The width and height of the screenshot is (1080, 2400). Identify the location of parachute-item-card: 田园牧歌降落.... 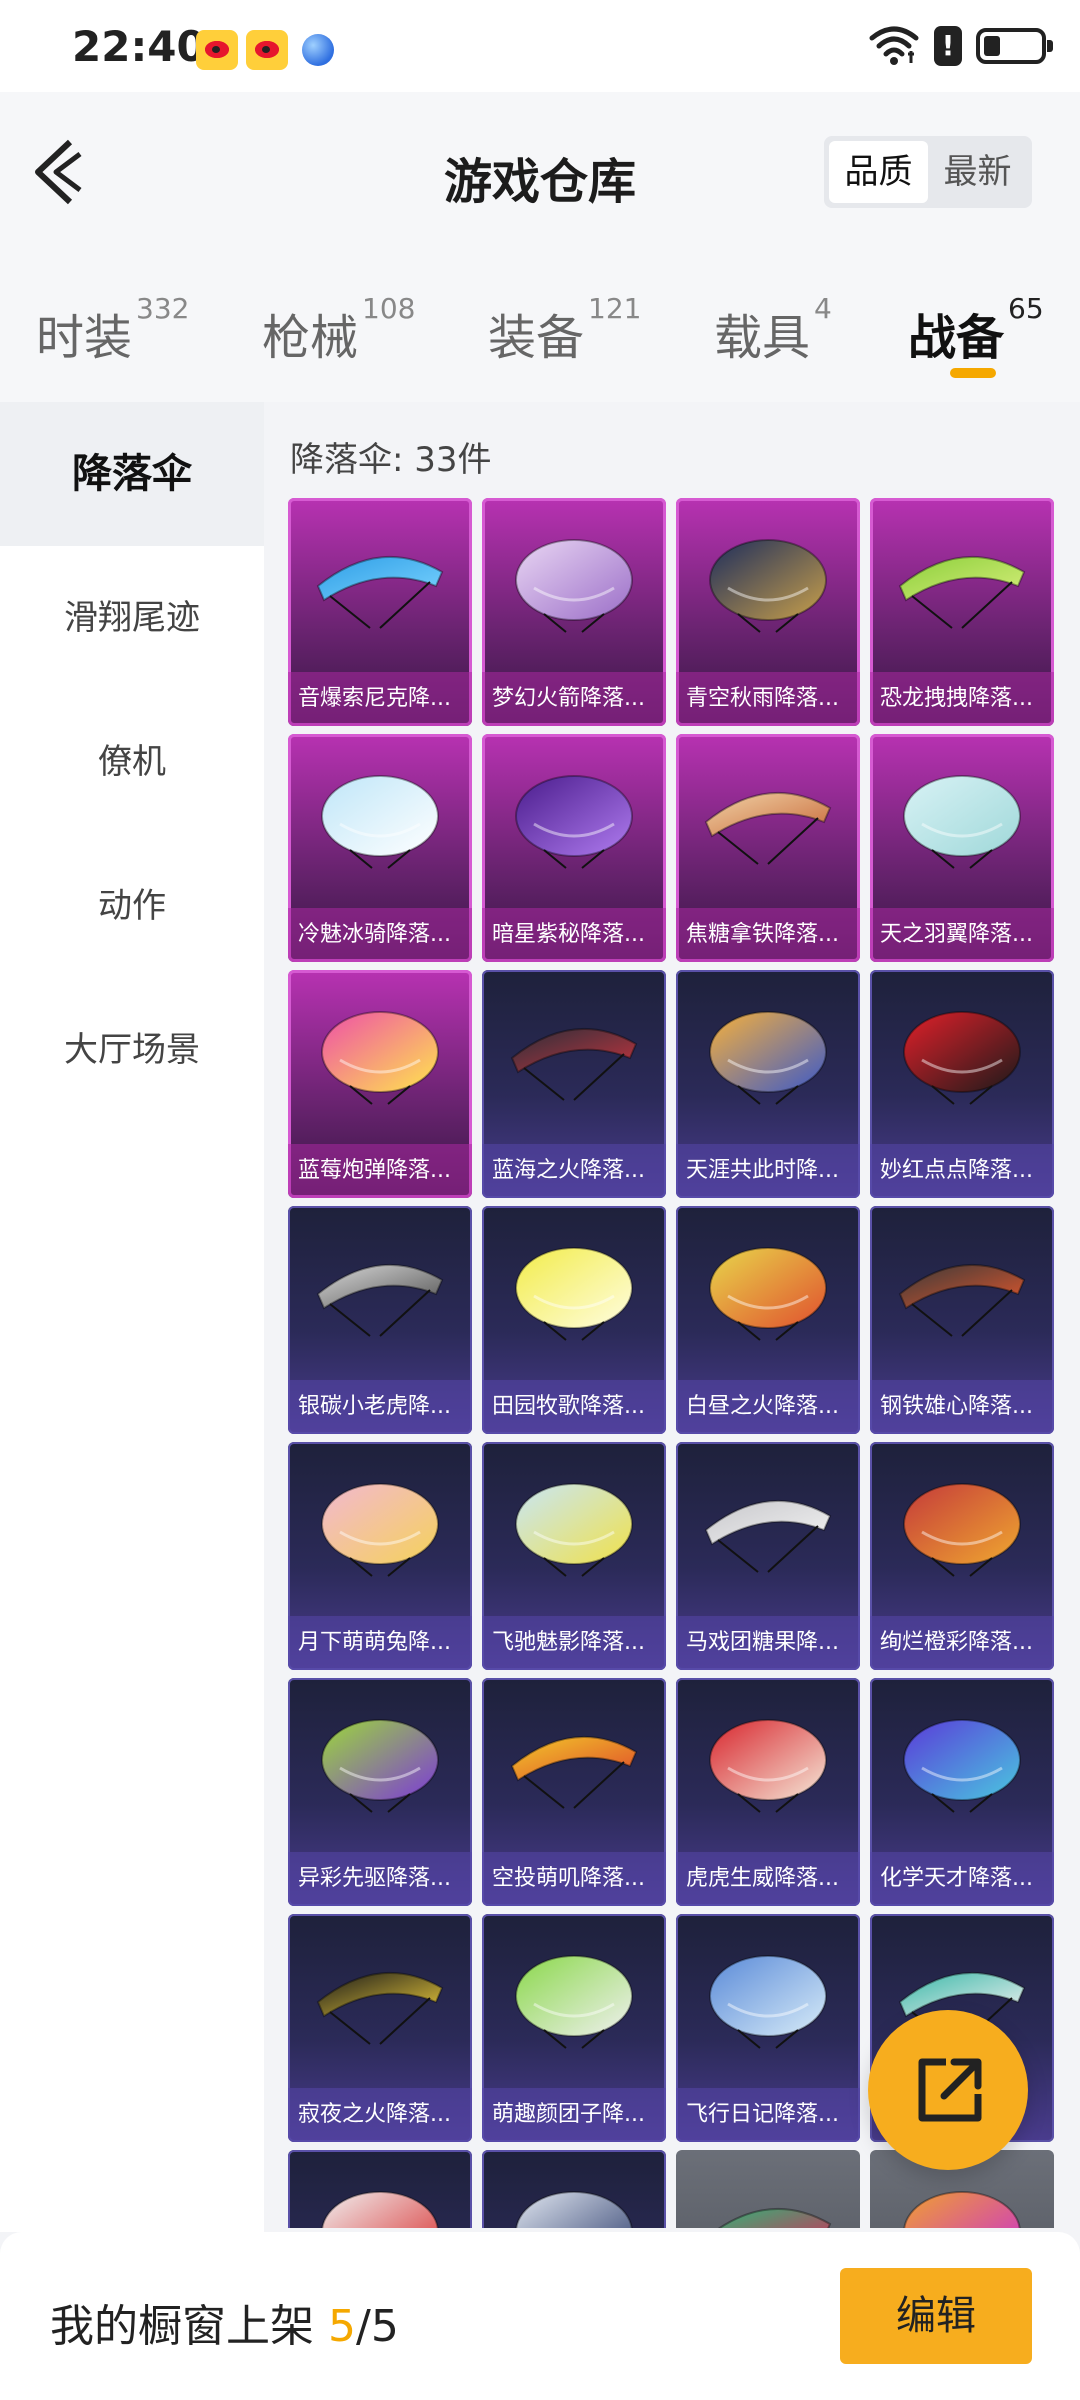
(574, 1320).